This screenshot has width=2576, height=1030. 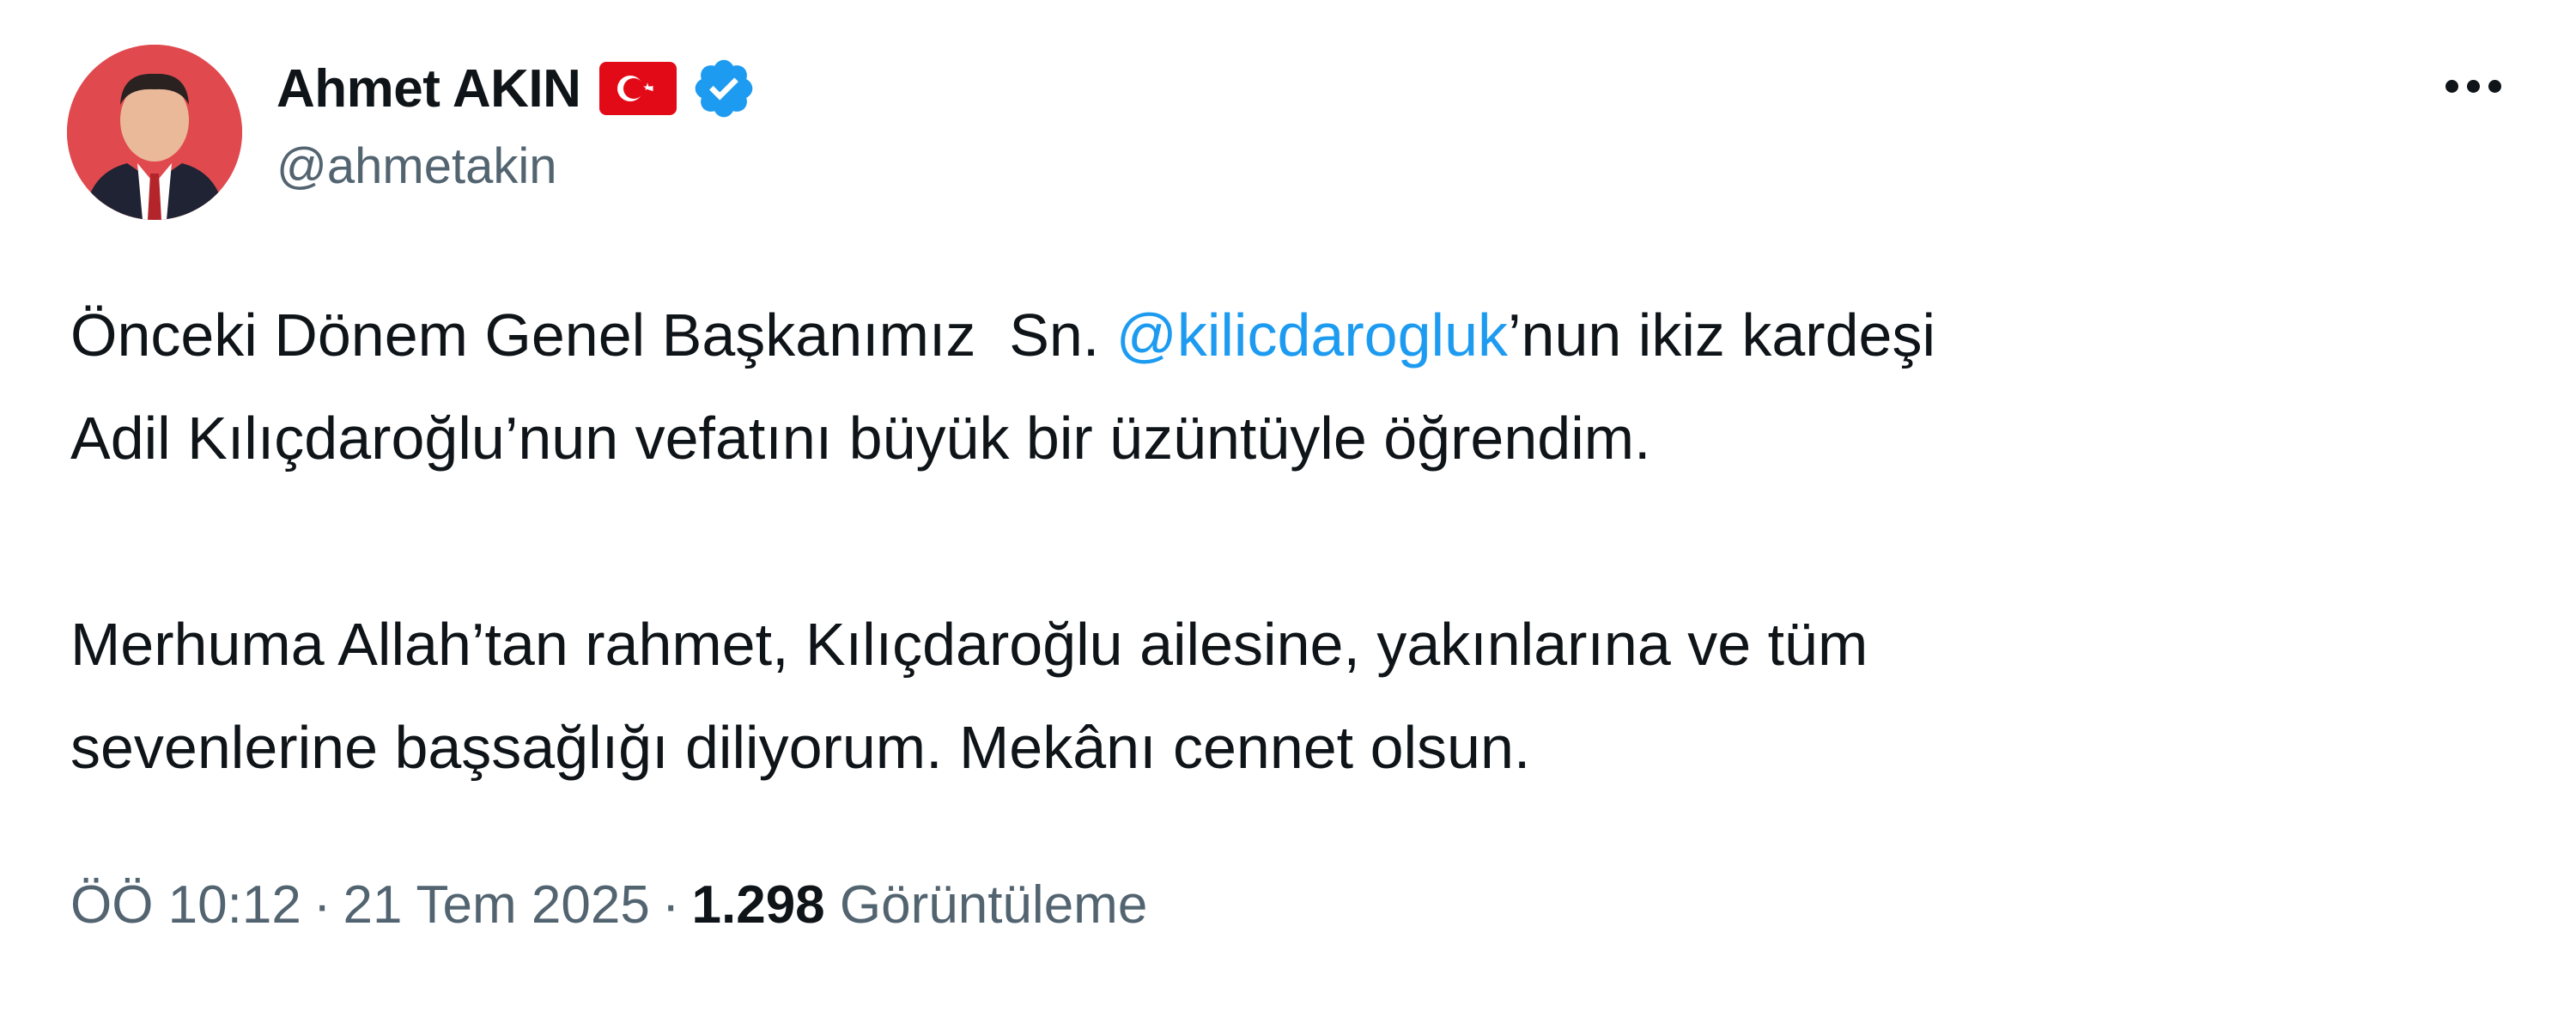 I want to click on tweet-metadata: ÖÖ 10:12 · 21 Tem 2025 · 1.298 Görüntüleme, so click(x=608, y=905).